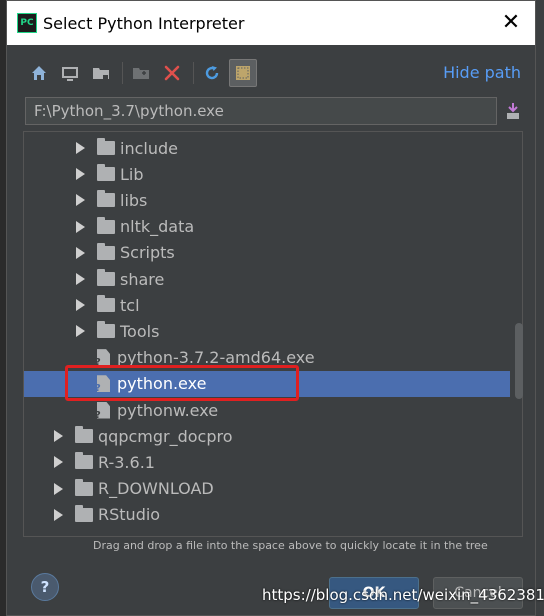 The image size is (544, 616). I want to click on delete-icon, so click(172, 73).